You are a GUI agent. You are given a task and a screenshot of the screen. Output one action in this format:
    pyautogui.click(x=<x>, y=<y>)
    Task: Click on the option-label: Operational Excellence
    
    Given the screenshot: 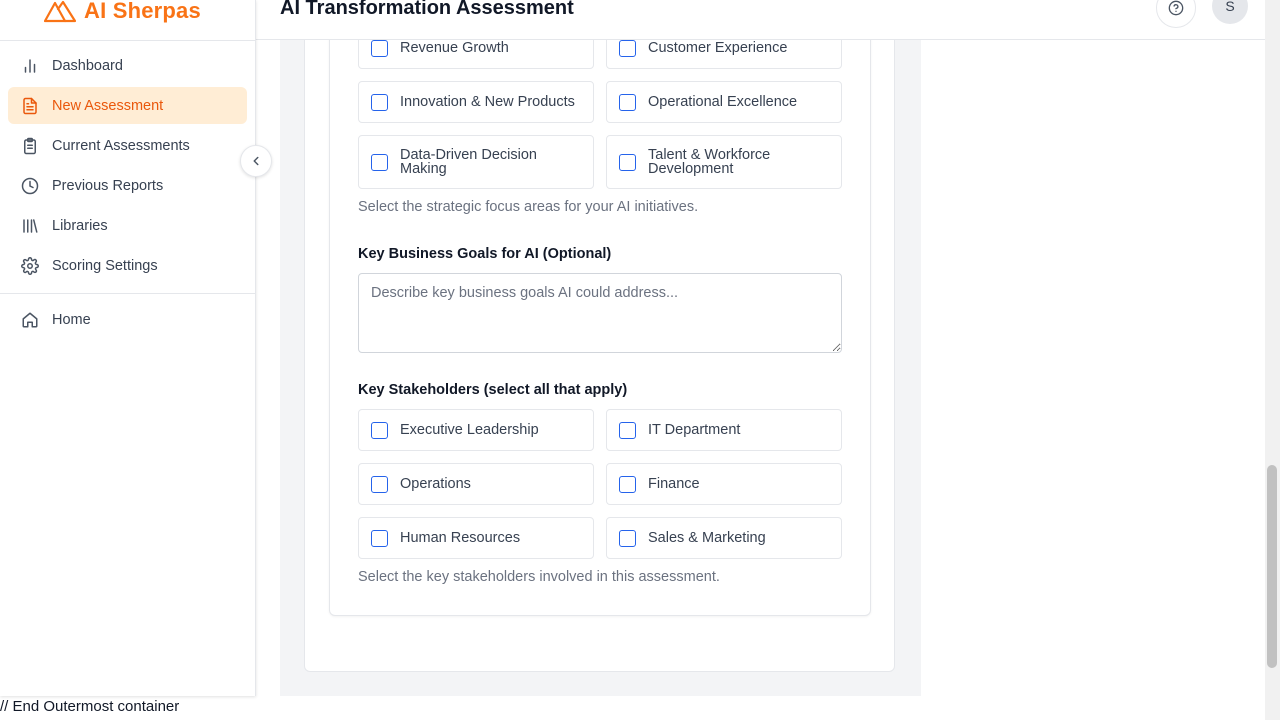 What is the action you would take?
    pyautogui.click(x=723, y=102)
    